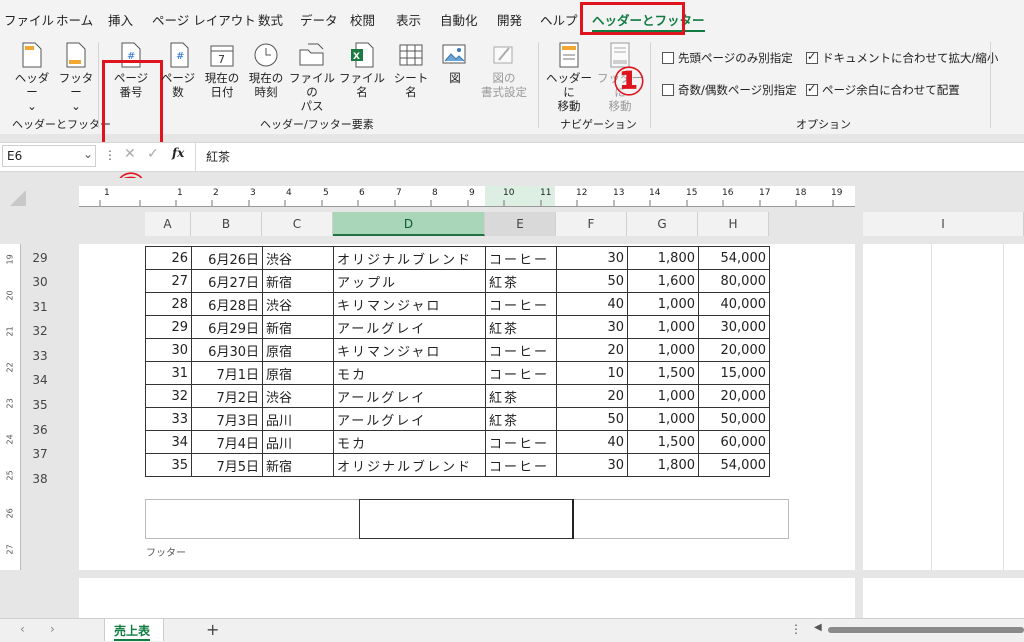  What do you see at coordinates (134, 630) in the screenshot?
I see `sheet-tab-active: 売上表` at bounding box center [134, 630].